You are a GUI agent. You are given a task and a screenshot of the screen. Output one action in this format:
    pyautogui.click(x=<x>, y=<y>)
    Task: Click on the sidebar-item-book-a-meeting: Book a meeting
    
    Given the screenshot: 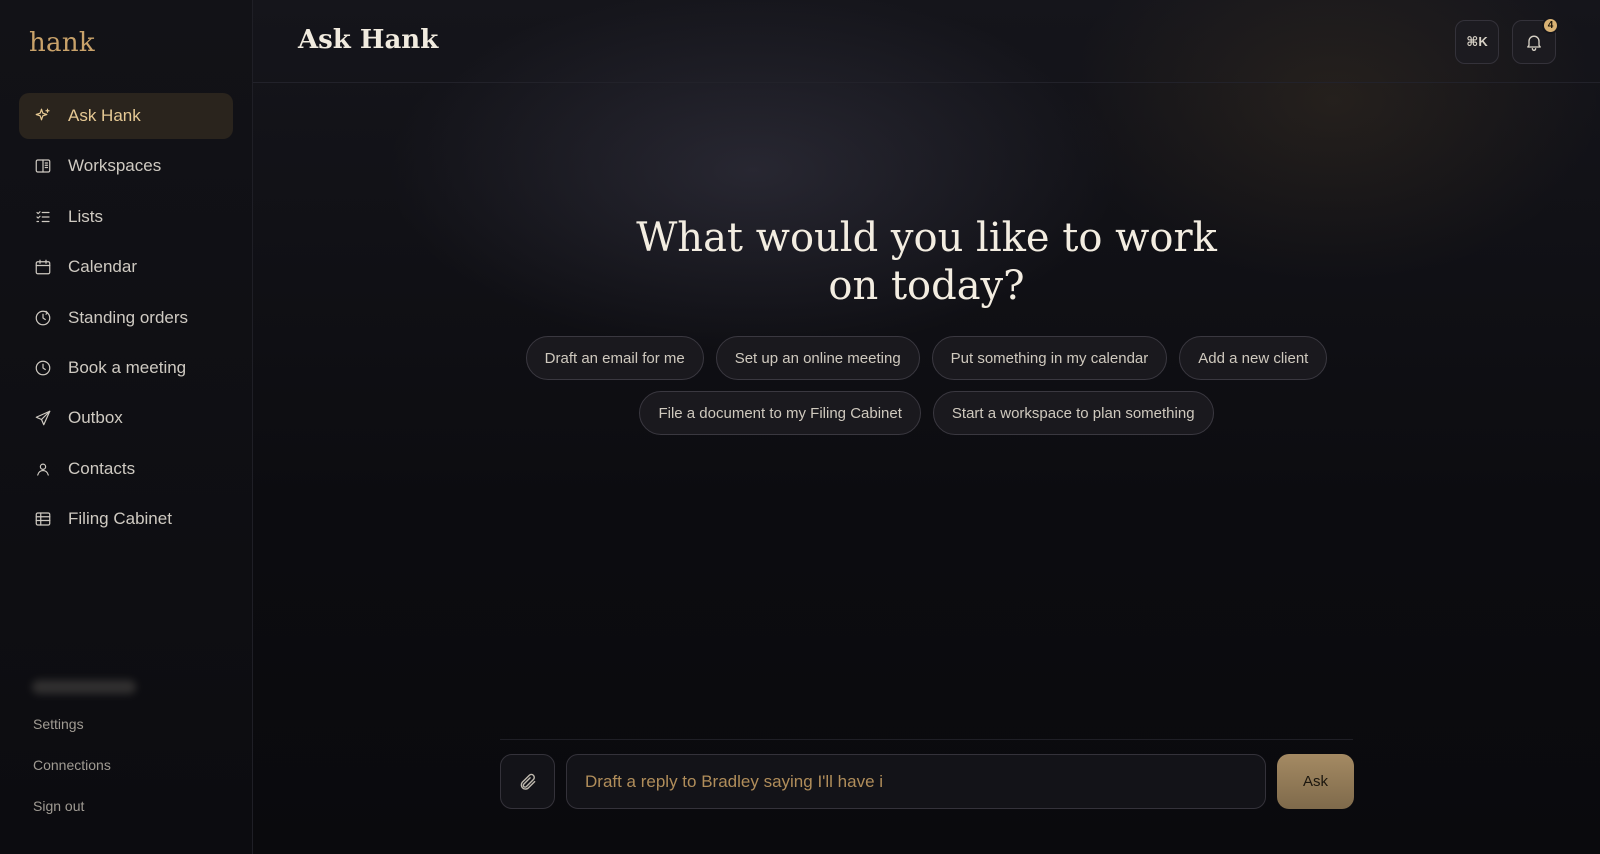 What is the action you would take?
    pyautogui.click(x=126, y=368)
    